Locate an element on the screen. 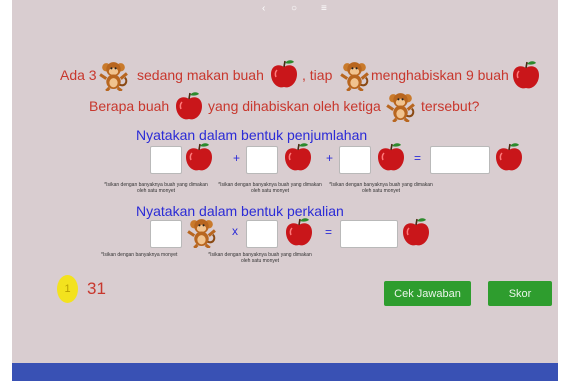 This screenshot has height=381, width=570. coin-icon: 1 is located at coordinates (67, 289).